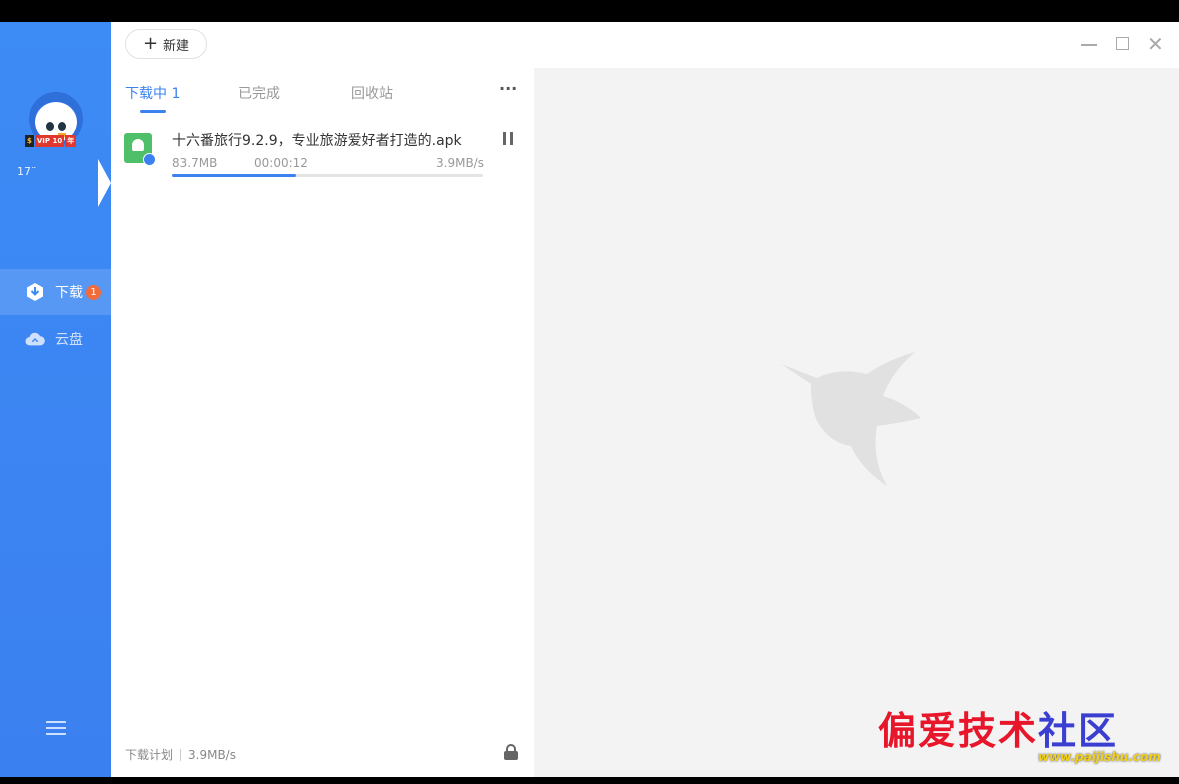  I want to click on new-task-label: 新建, so click(176, 46).